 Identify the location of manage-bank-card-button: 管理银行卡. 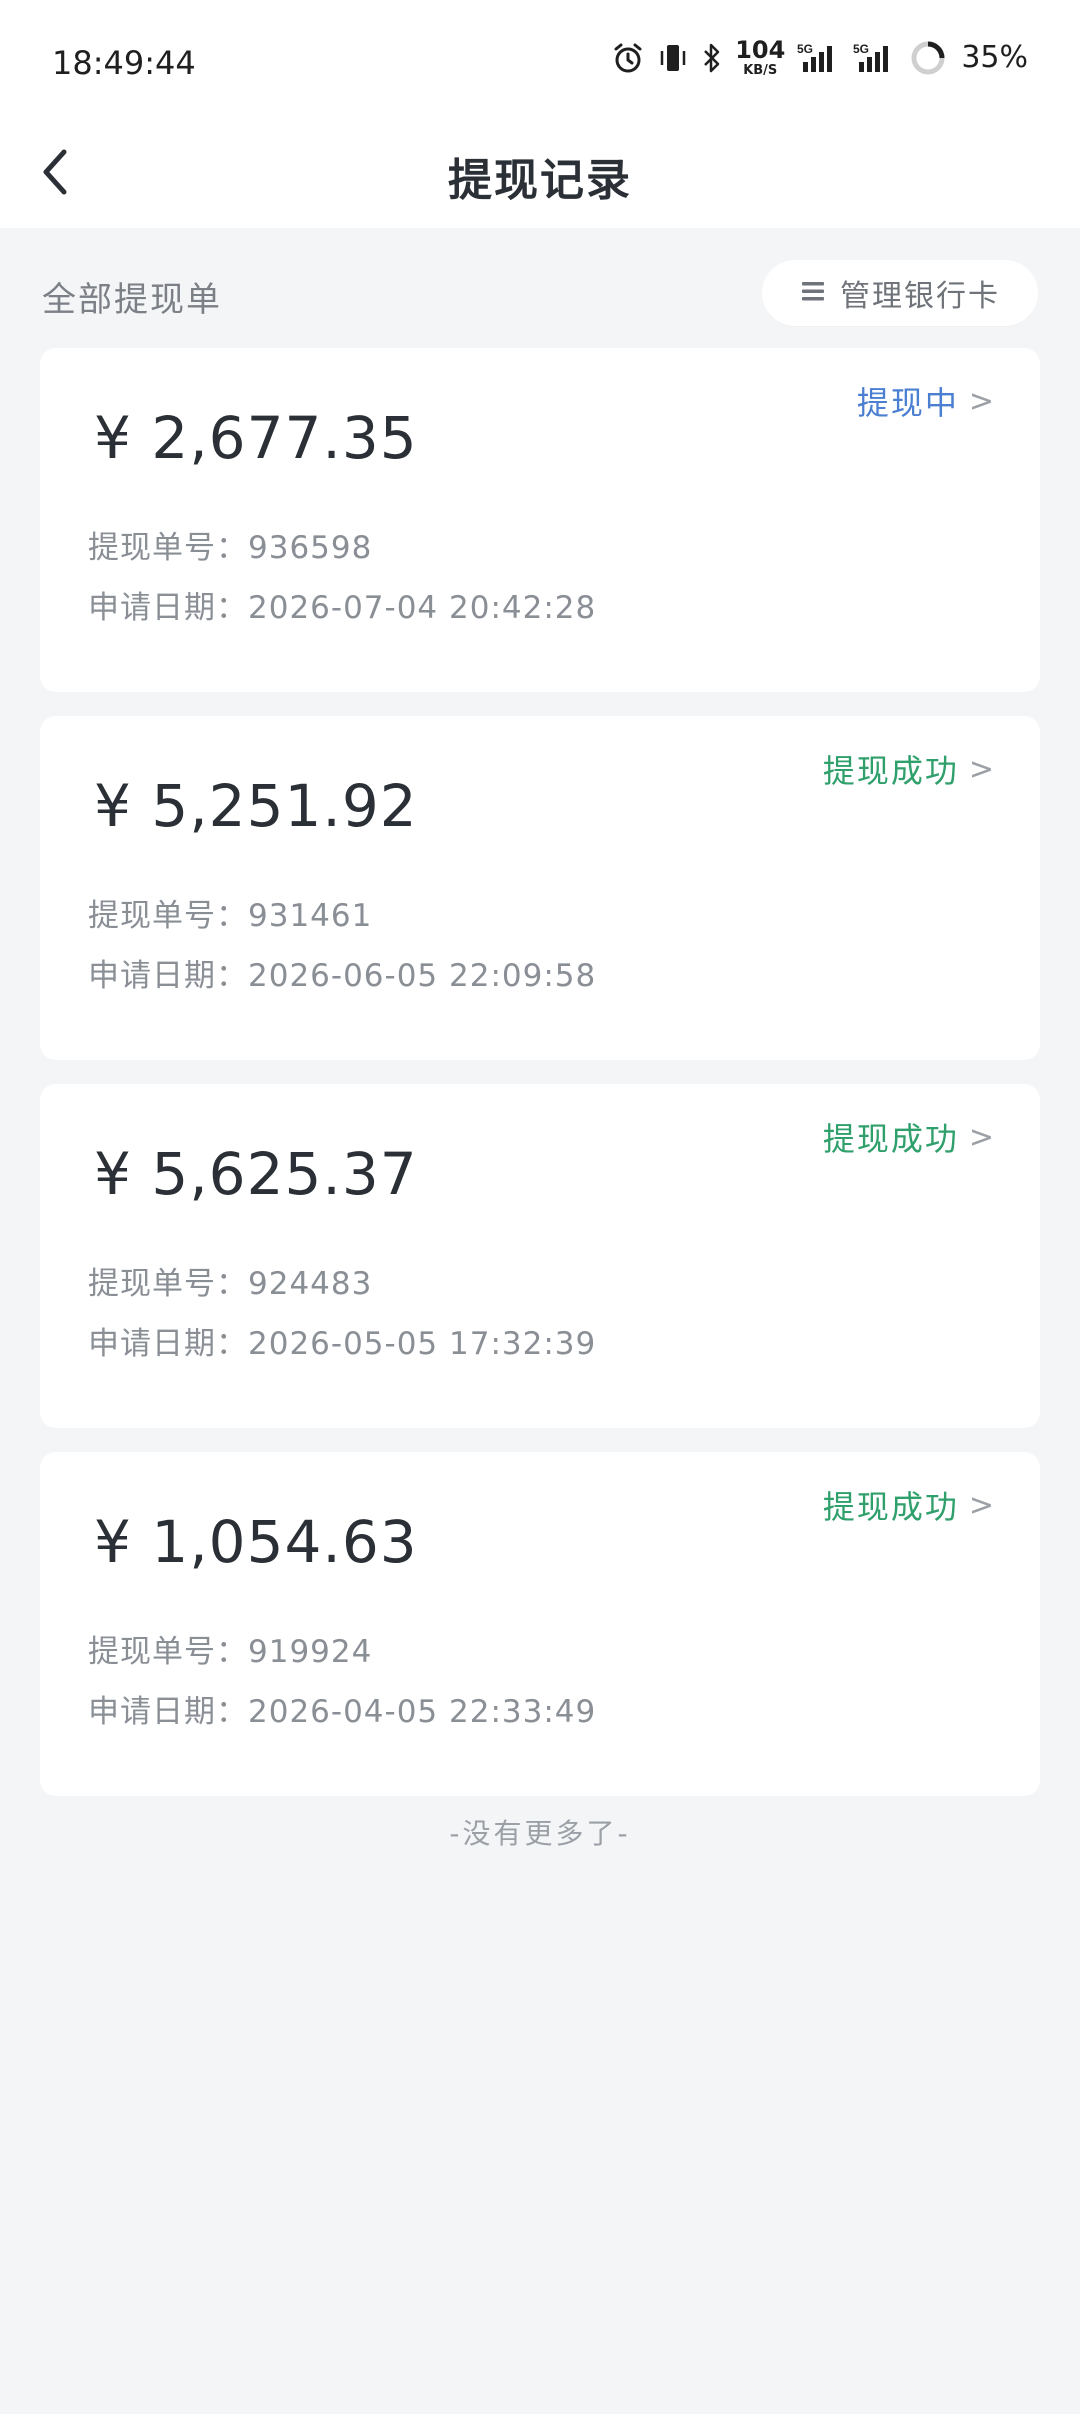
(900, 293).